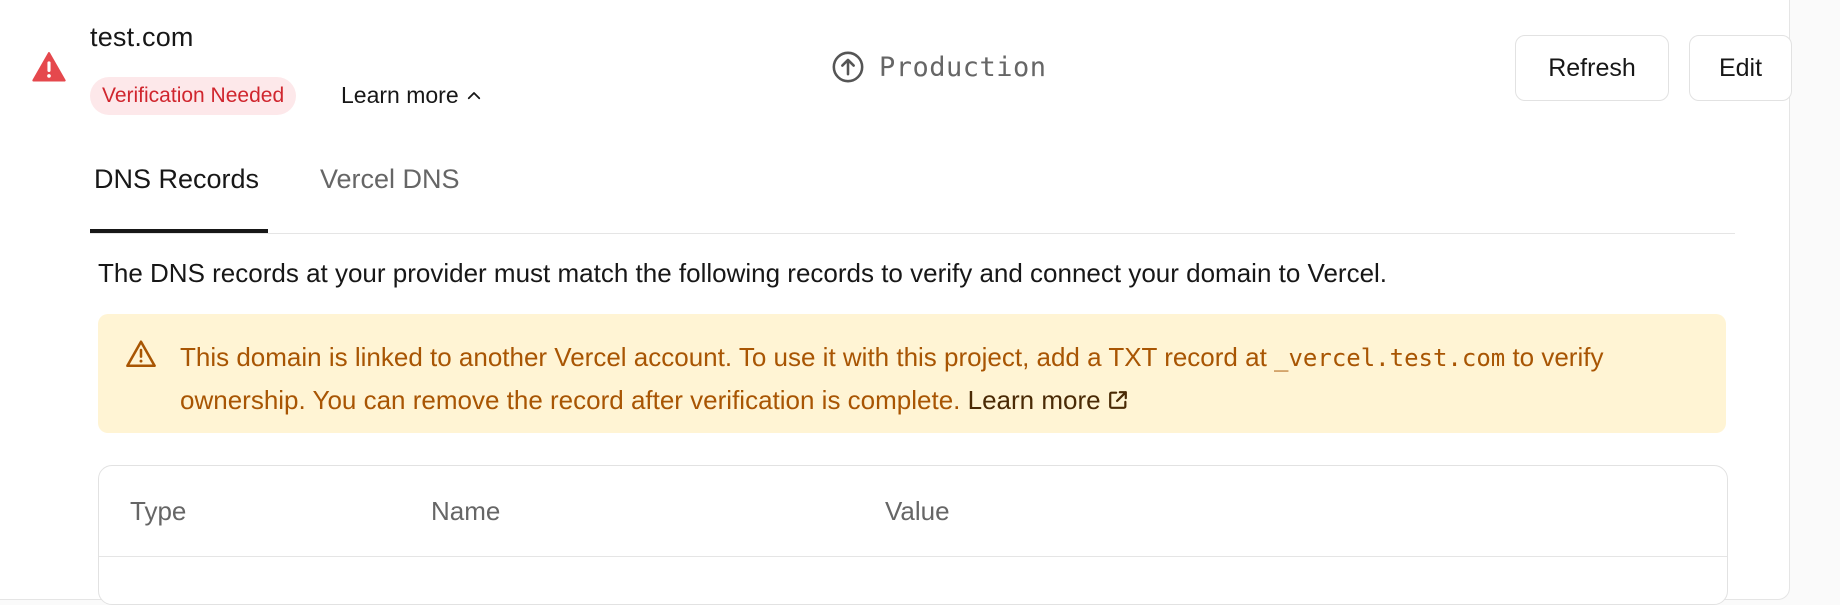  I want to click on tab-dns-records: DNS Records, so click(176, 179).